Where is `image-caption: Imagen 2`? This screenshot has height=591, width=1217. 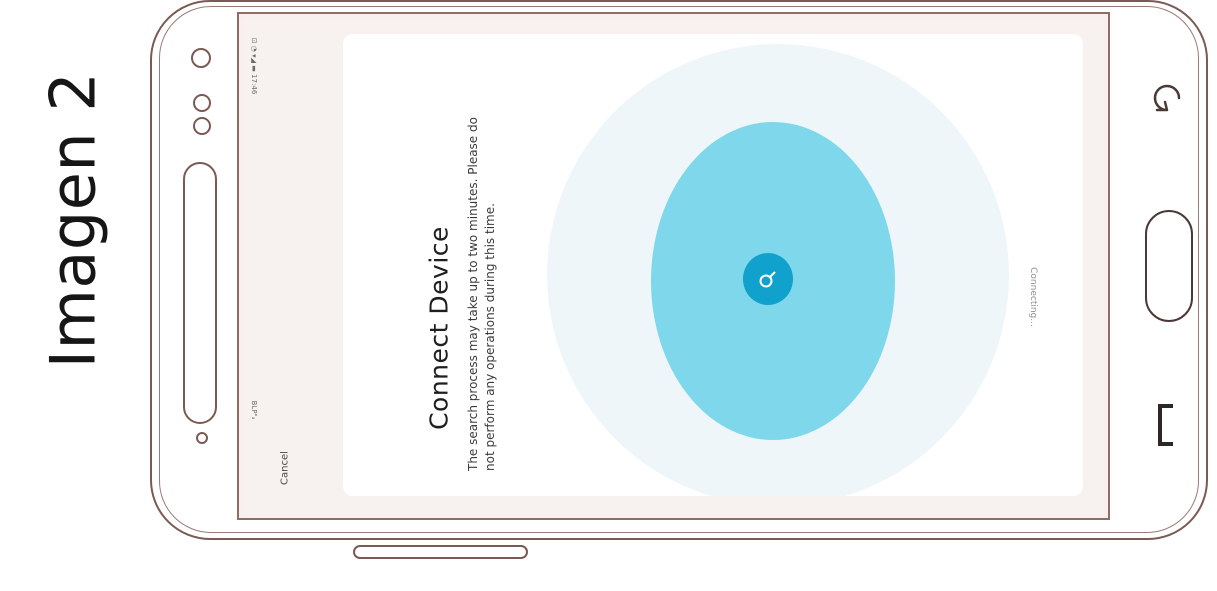 image-caption: Imagen 2 is located at coordinates (73, 220).